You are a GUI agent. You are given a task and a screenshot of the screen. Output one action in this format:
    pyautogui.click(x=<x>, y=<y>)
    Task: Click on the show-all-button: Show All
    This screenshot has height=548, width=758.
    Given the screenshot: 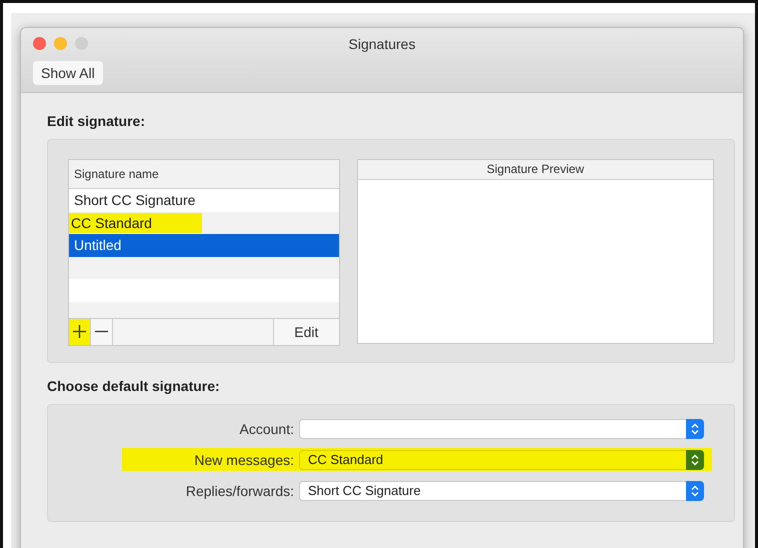 What is the action you would take?
    pyautogui.click(x=68, y=73)
    